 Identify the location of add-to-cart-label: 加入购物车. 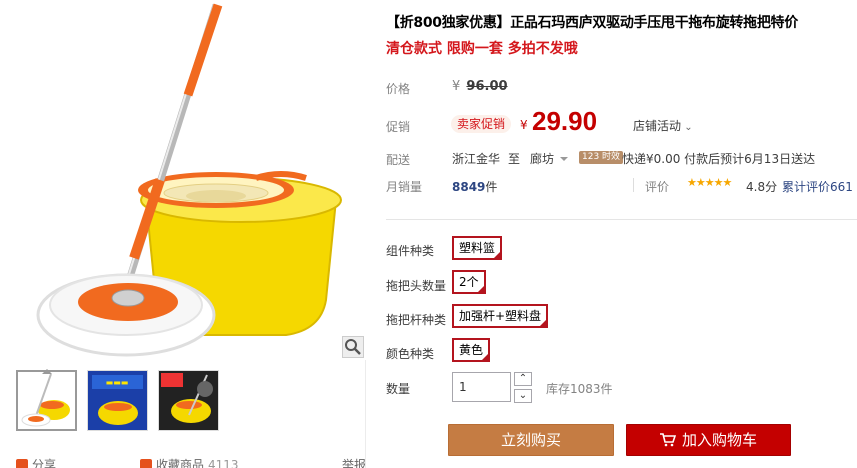
(719, 440).